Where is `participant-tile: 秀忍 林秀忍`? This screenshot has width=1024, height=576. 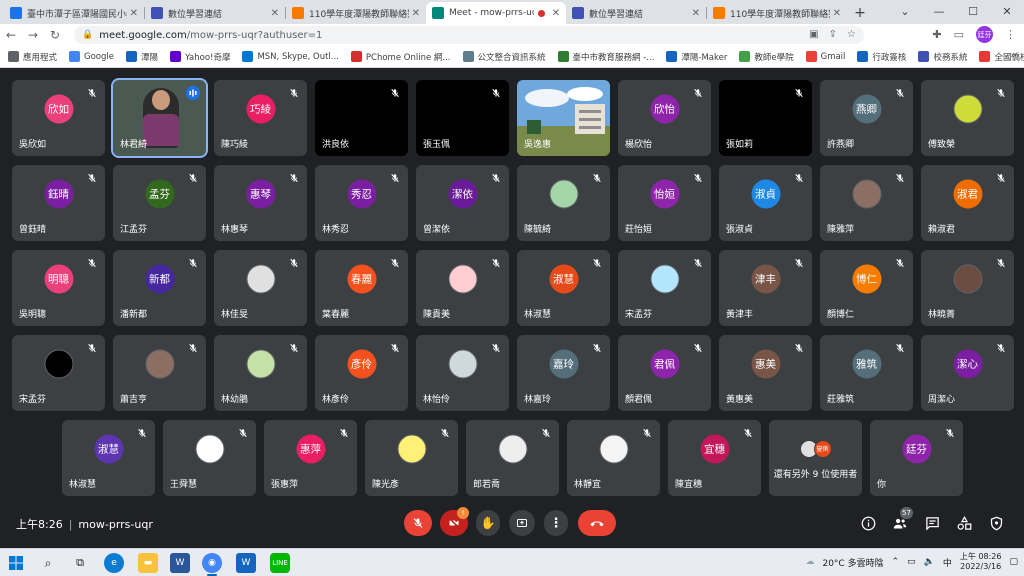
participant-tile: 秀忍 林秀忍 is located at coordinates (361, 203).